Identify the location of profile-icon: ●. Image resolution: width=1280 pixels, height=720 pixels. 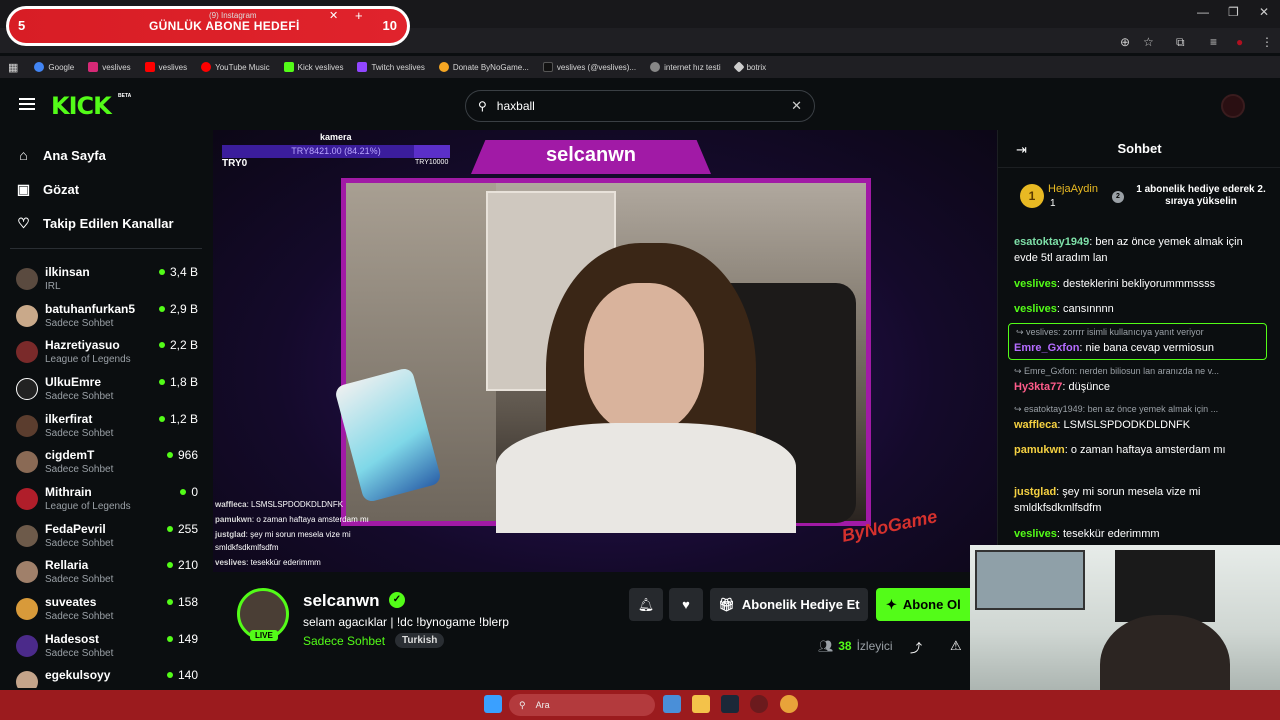
(1239, 42).